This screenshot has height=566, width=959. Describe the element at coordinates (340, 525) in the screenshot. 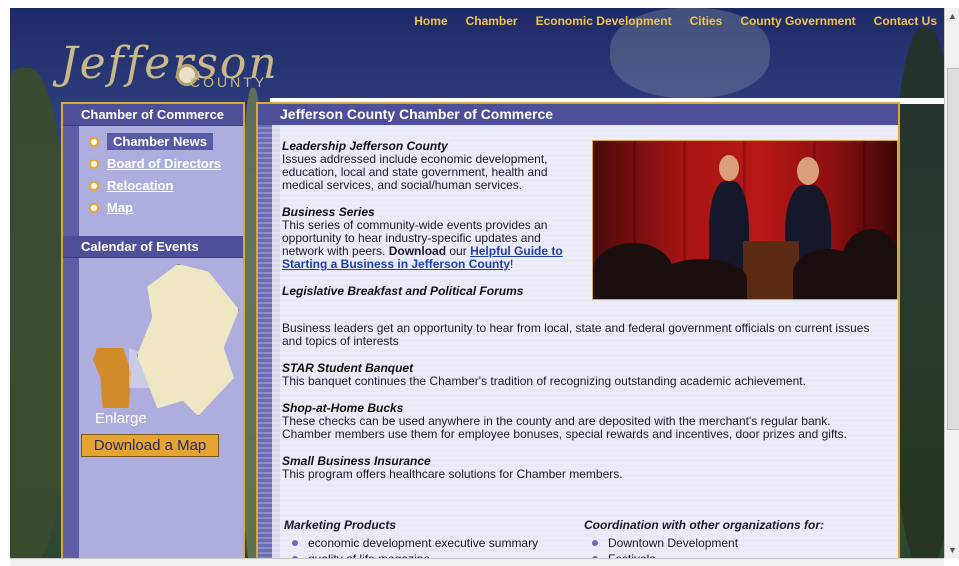

I see `list-heading: Marketing Products` at that location.